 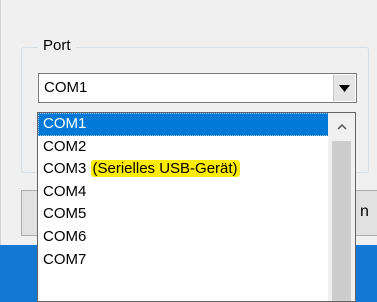 What do you see at coordinates (183, 147) in the screenshot?
I see `port-option-com2: COM2` at bounding box center [183, 147].